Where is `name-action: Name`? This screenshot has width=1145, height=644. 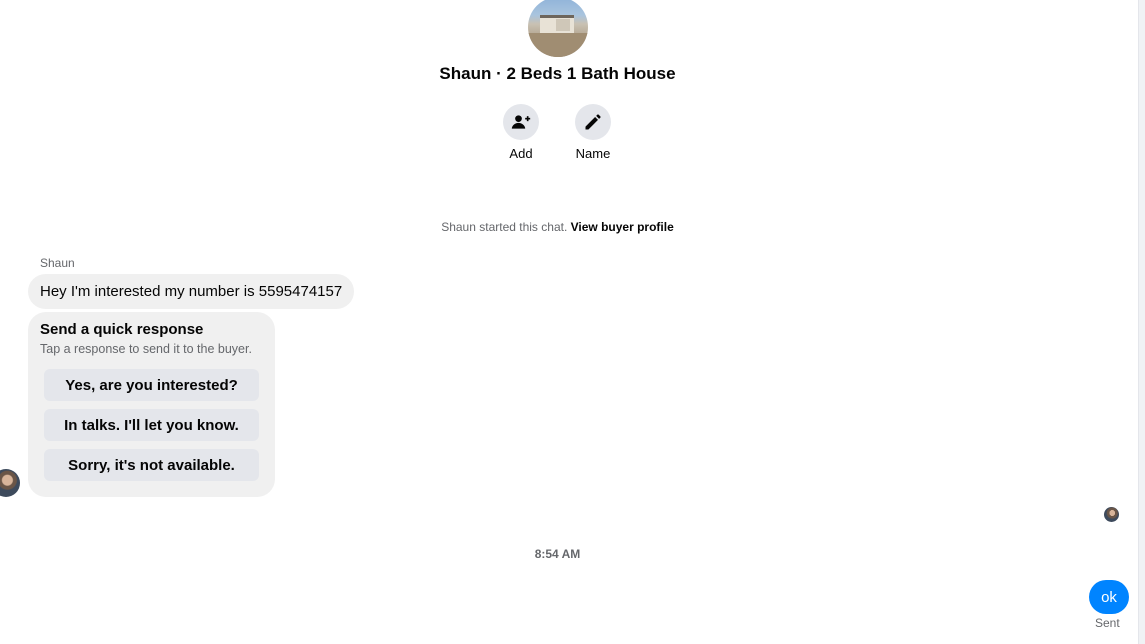
name-action: Name is located at coordinates (593, 132).